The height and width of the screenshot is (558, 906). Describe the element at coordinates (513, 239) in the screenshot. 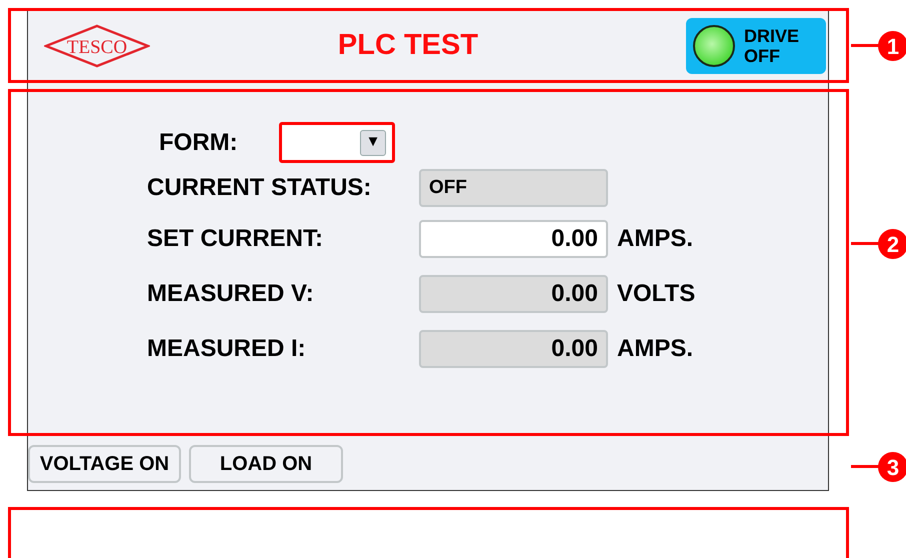

I see `current-input-field: 0.00` at that location.